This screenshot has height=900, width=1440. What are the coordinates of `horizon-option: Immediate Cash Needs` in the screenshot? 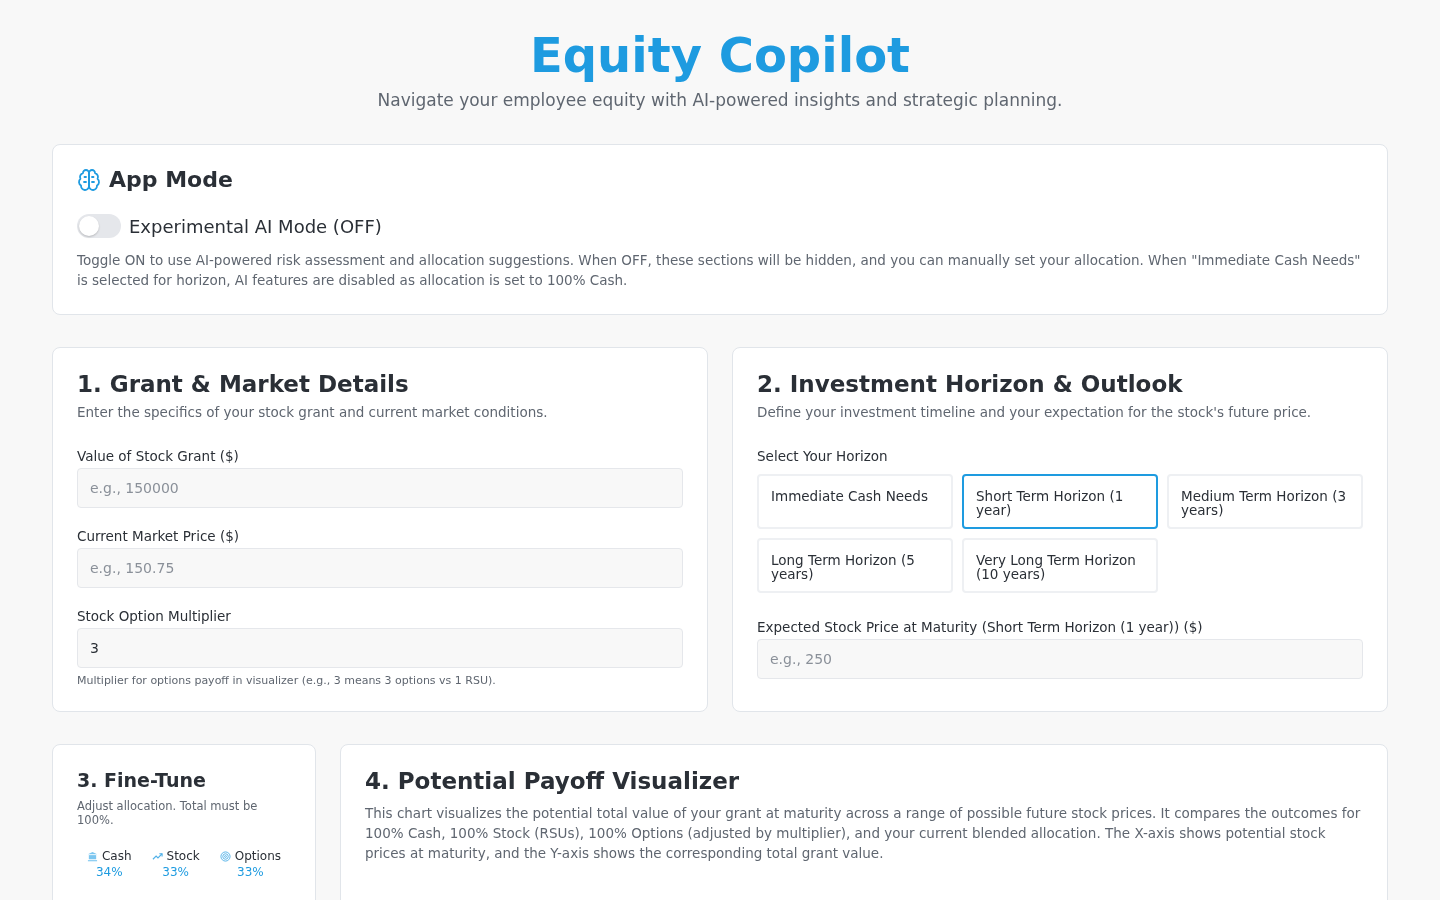 It's located at (855, 501).